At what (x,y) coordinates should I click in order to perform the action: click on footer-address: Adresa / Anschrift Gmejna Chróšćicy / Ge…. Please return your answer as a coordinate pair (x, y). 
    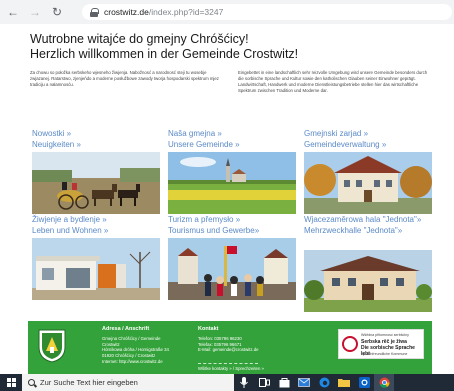
    Looking at the image, I should click on (148, 345).